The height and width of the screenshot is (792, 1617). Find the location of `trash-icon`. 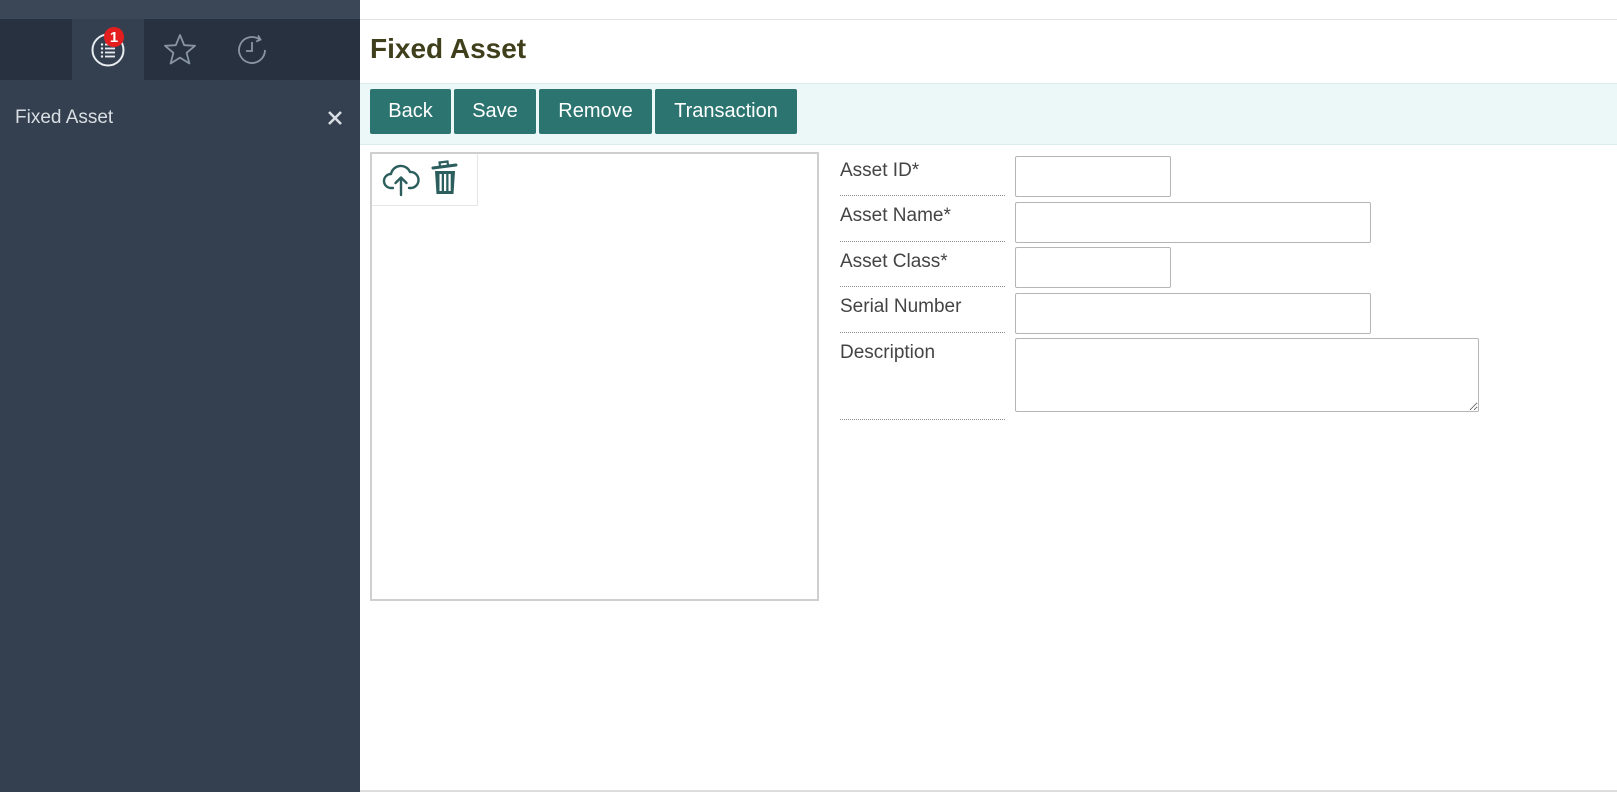

trash-icon is located at coordinates (445, 178).